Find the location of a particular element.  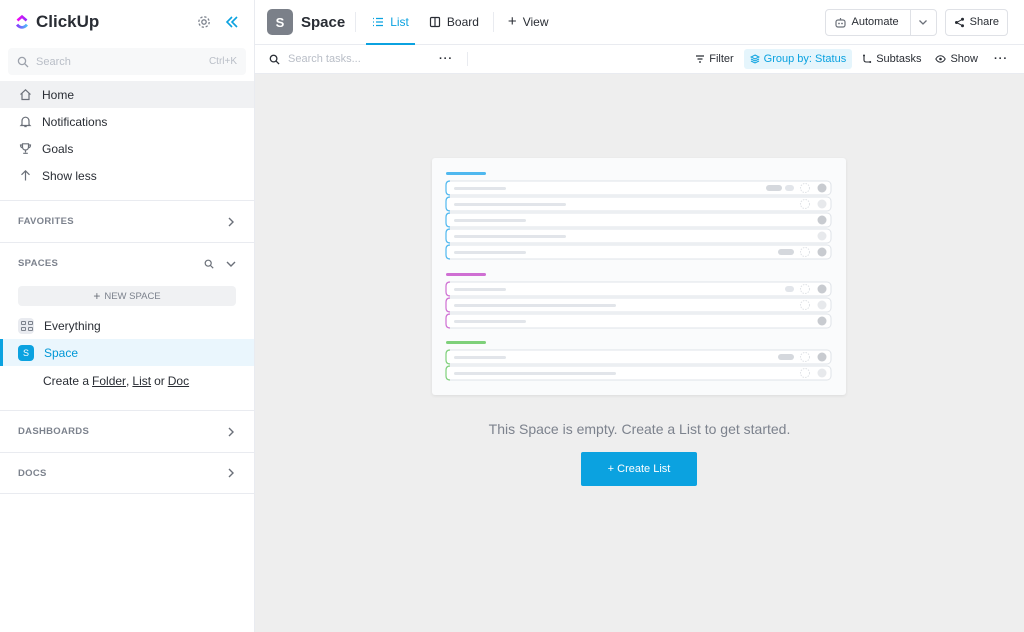

create-hint: Create a Folder, List or Doc is located at coordinates (127, 381).